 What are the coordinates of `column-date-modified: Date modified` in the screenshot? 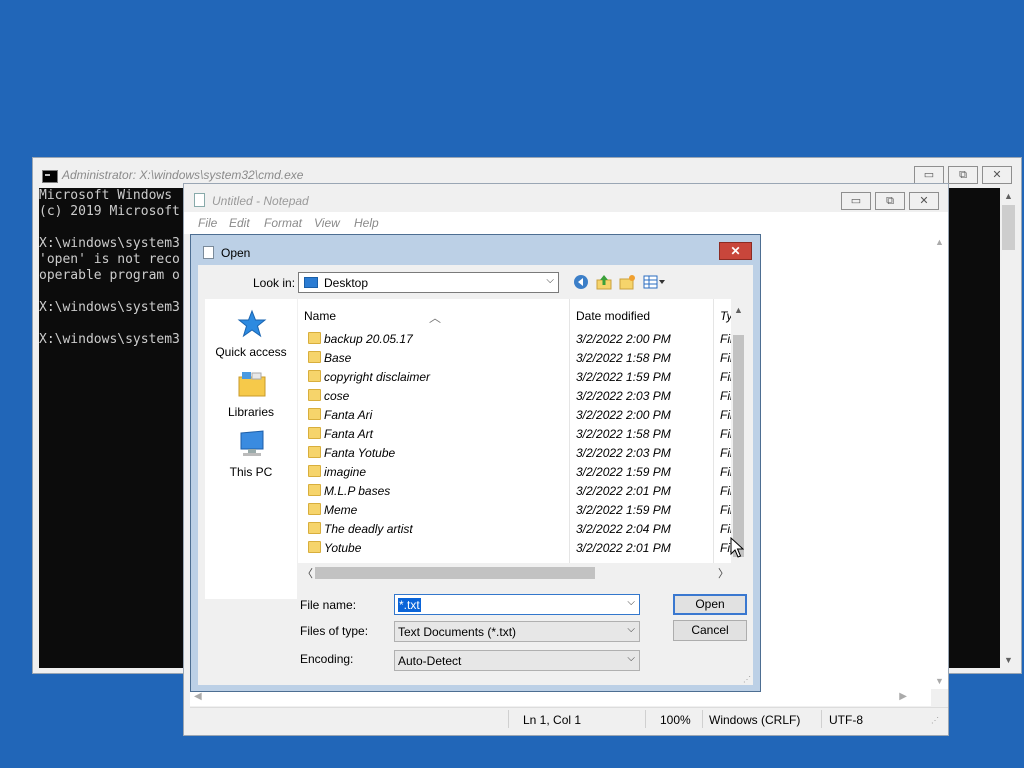 It's located at (613, 316).